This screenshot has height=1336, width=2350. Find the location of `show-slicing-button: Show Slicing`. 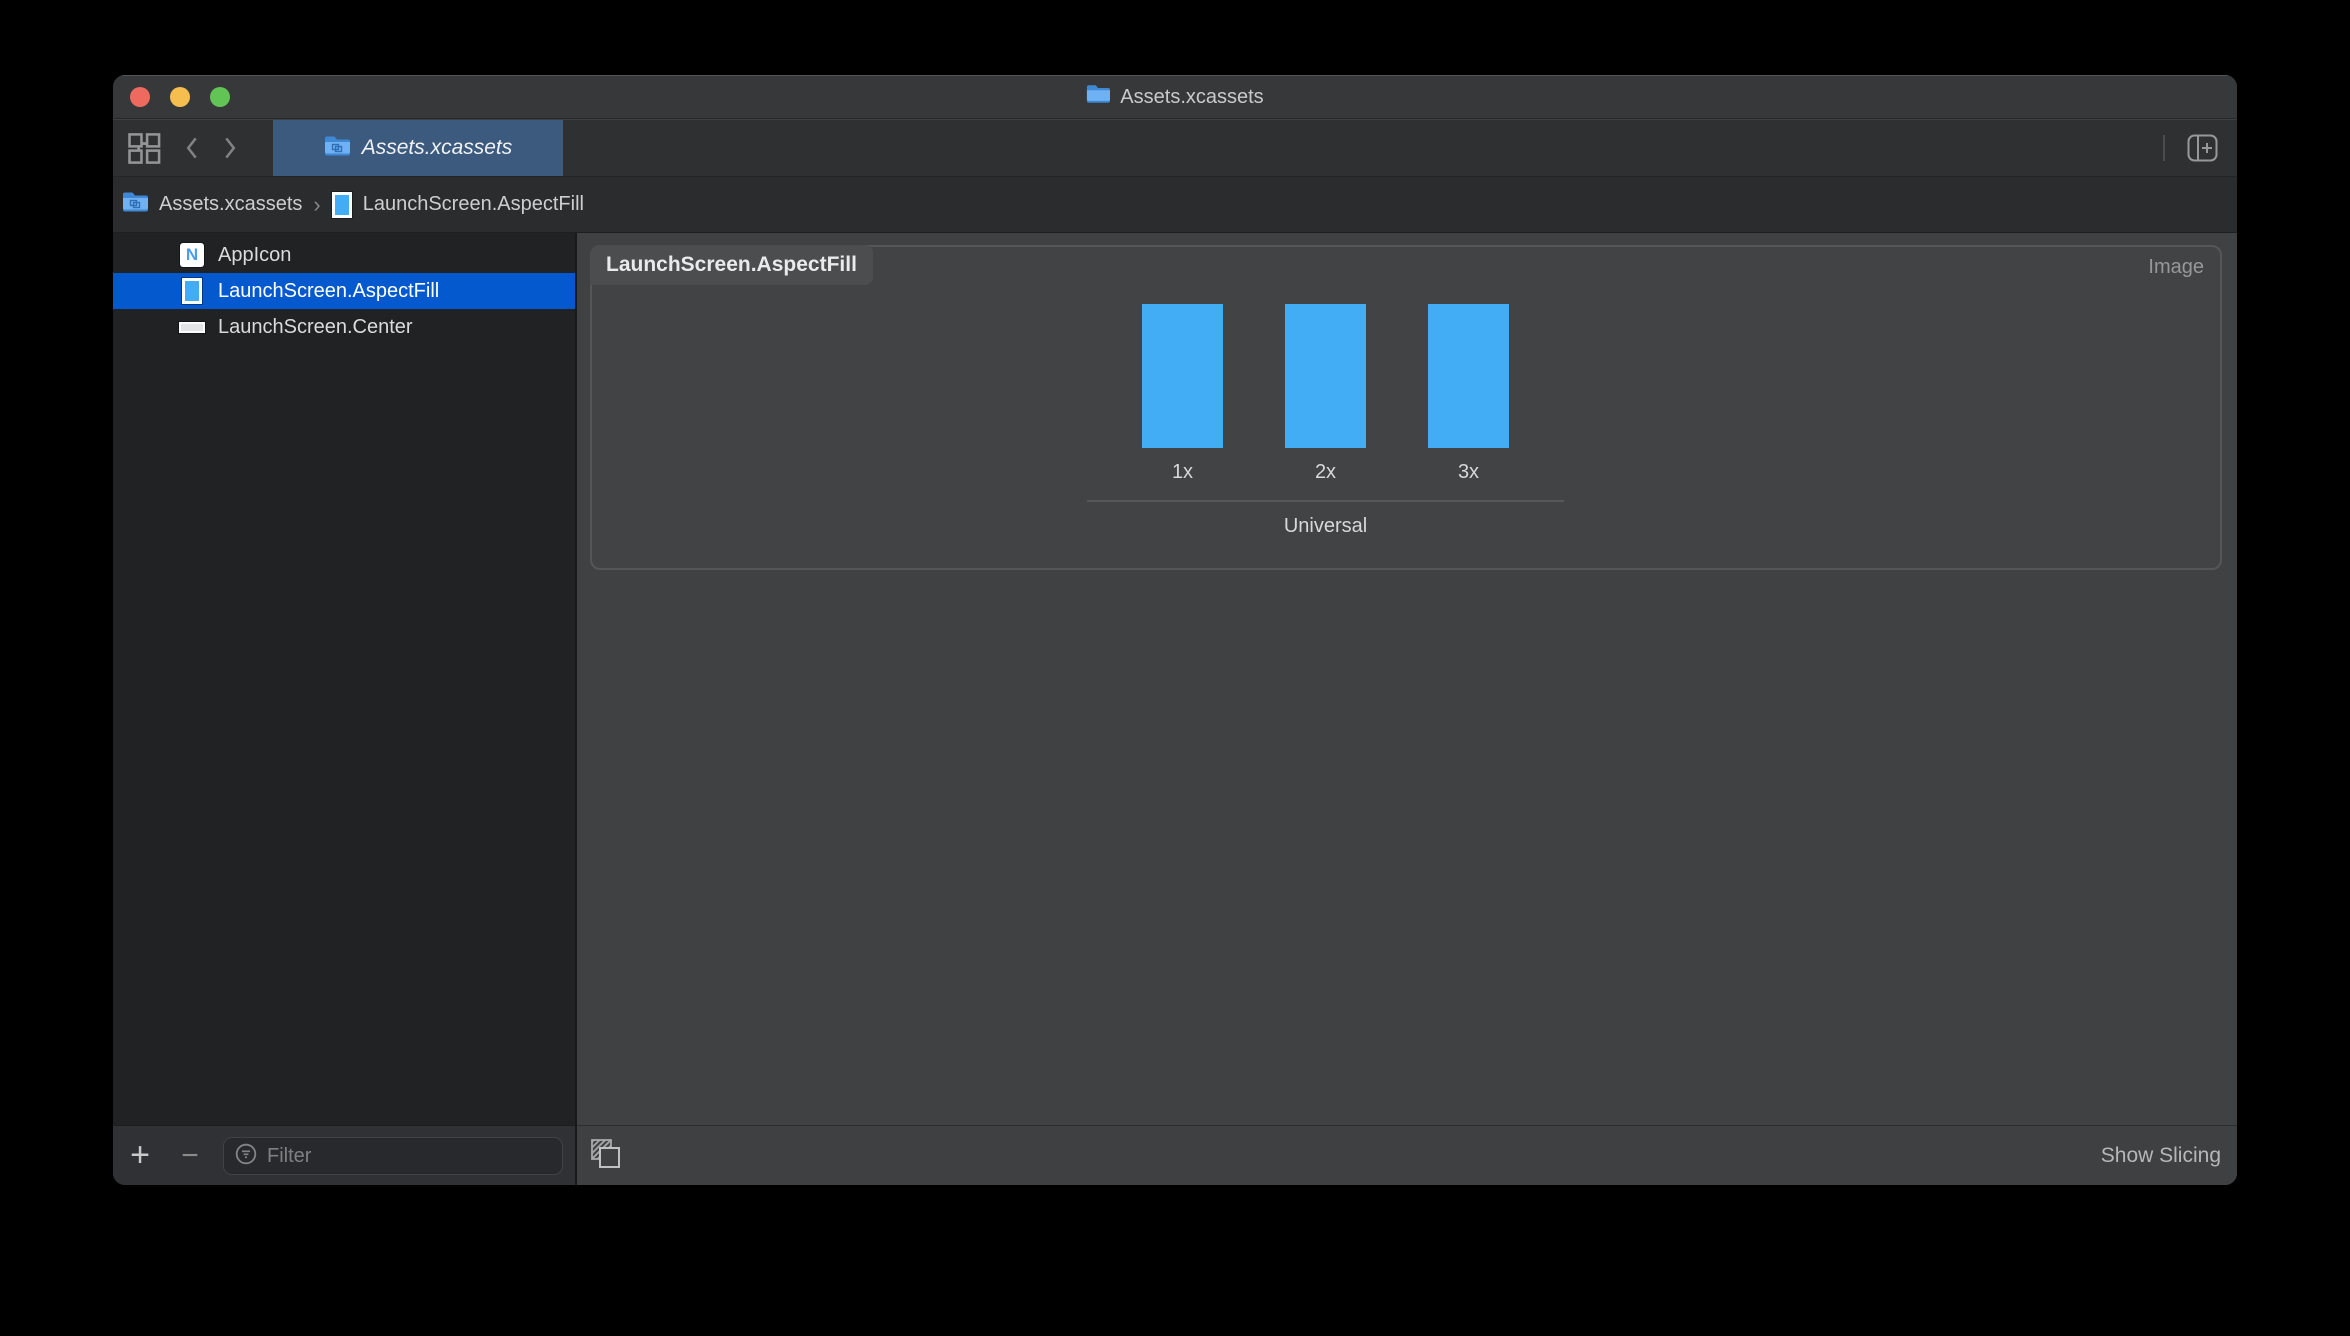

show-slicing-button: Show Slicing is located at coordinates (2161, 1155).